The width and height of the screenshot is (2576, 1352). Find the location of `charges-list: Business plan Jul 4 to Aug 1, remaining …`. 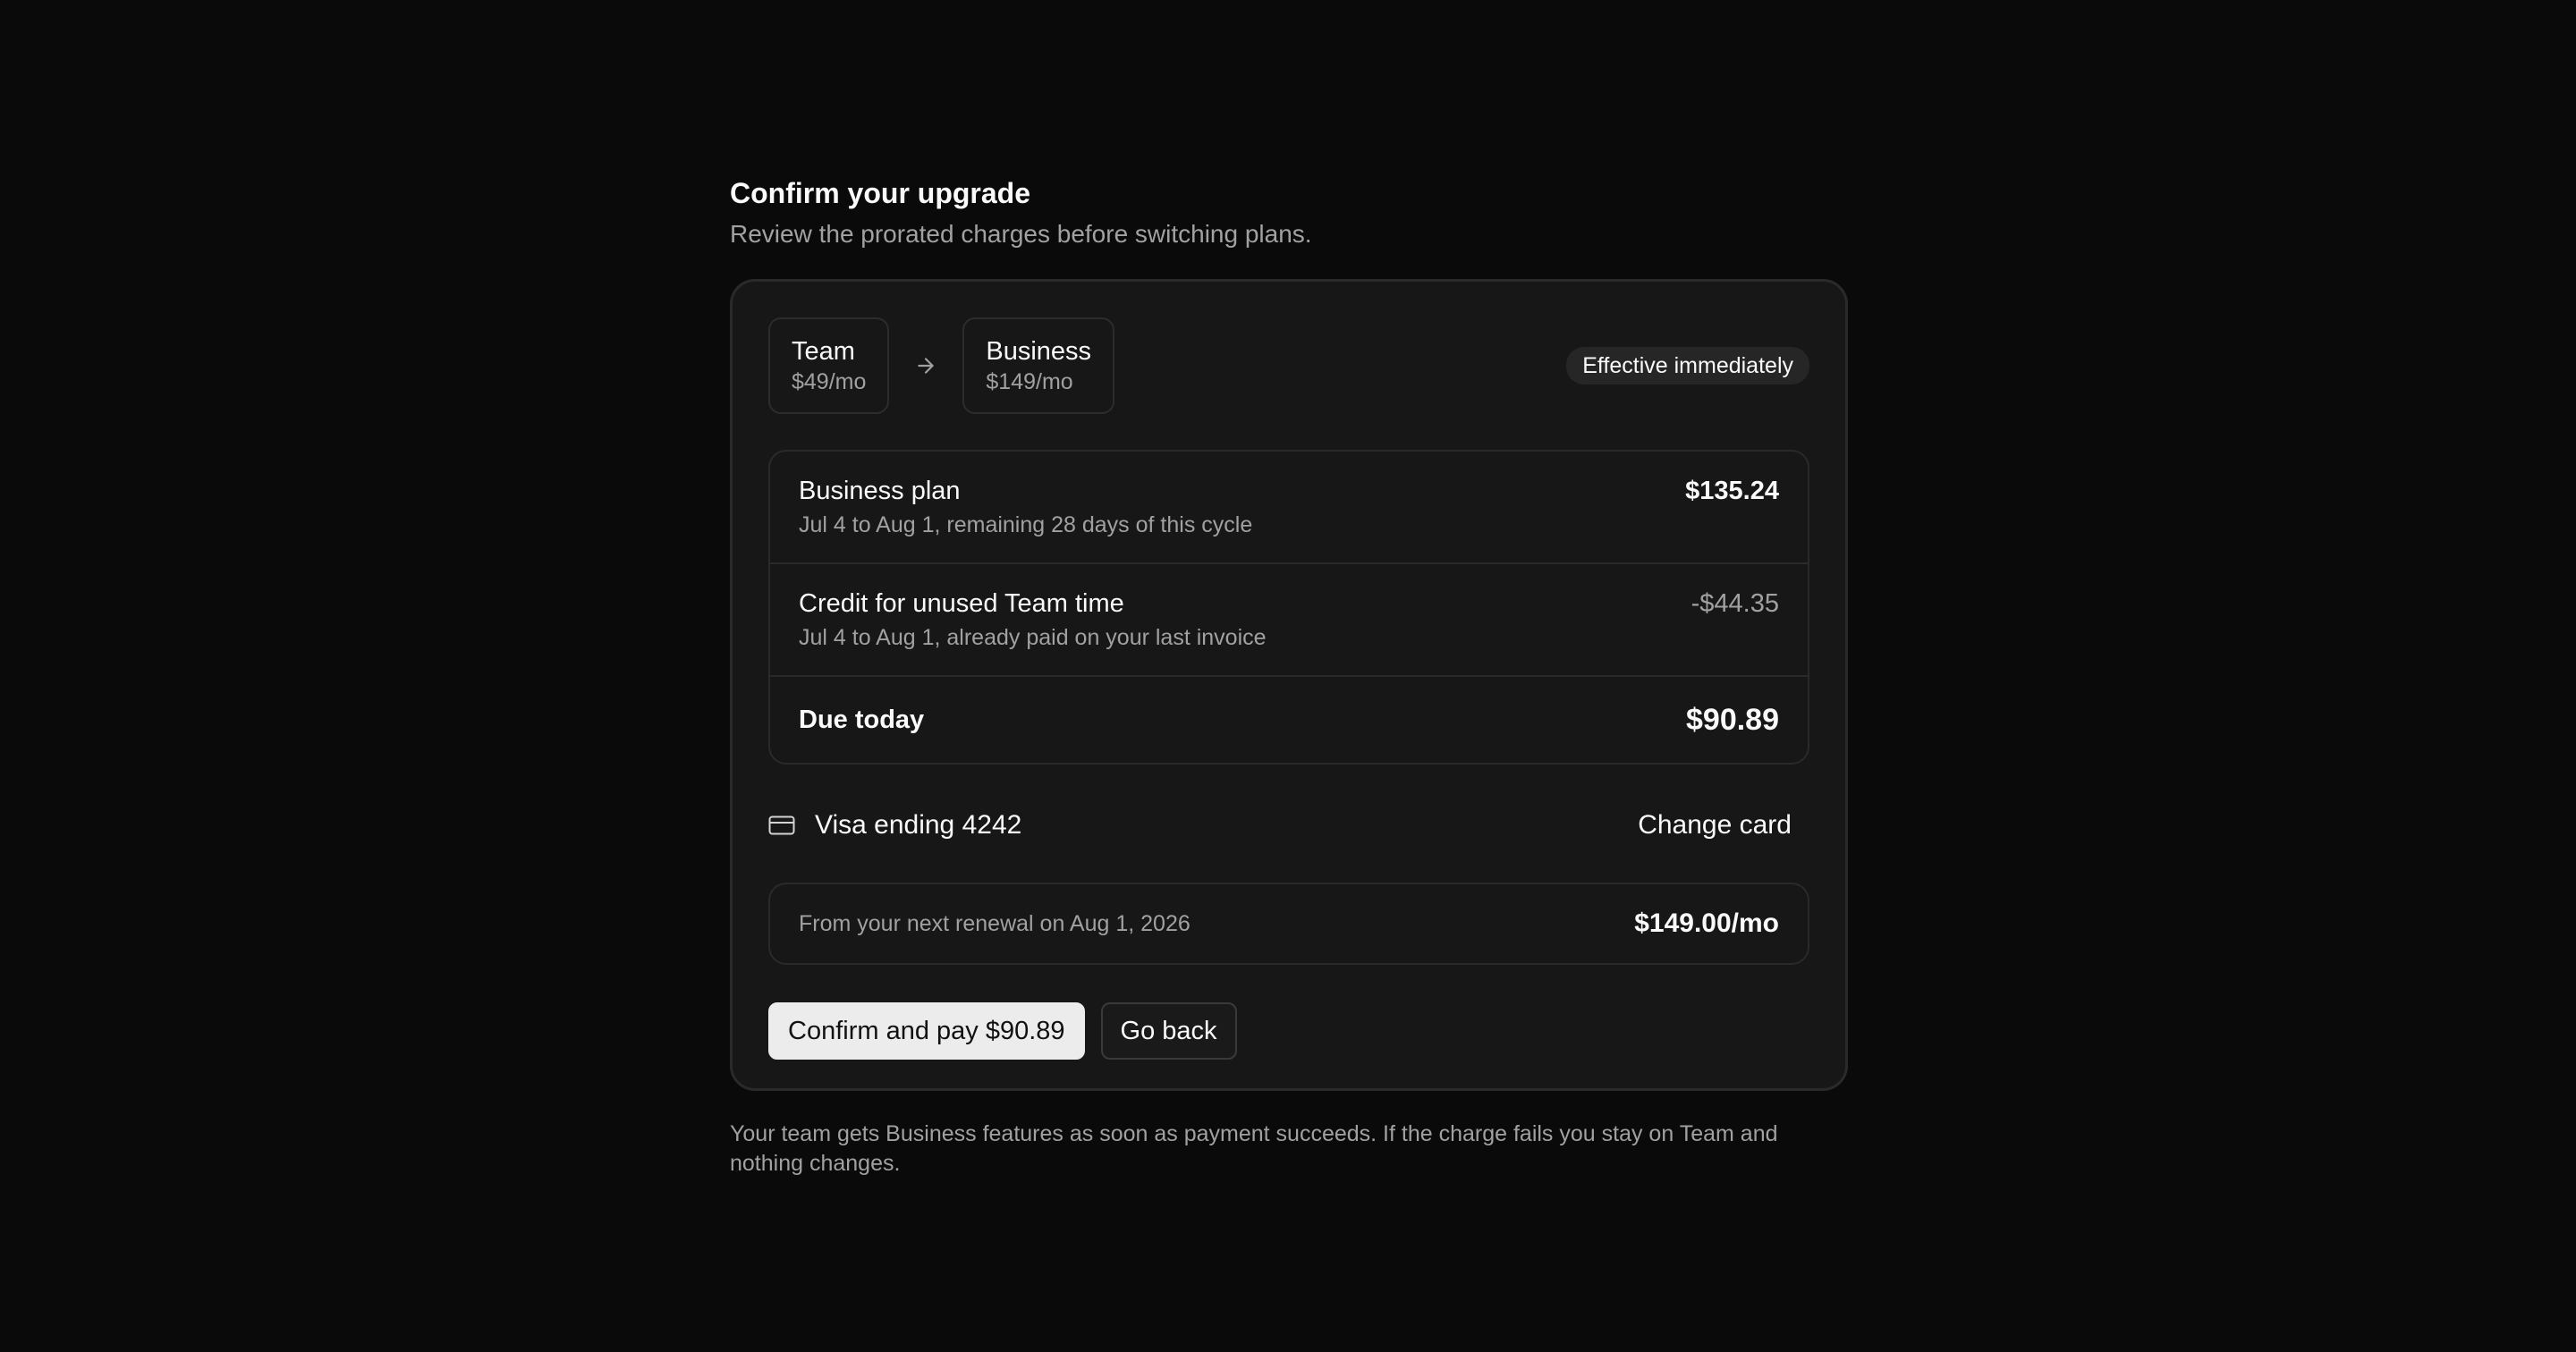

charges-list: Business plan Jul 4 to Aug 1, remaining … is located at coordinates (1288, 607).